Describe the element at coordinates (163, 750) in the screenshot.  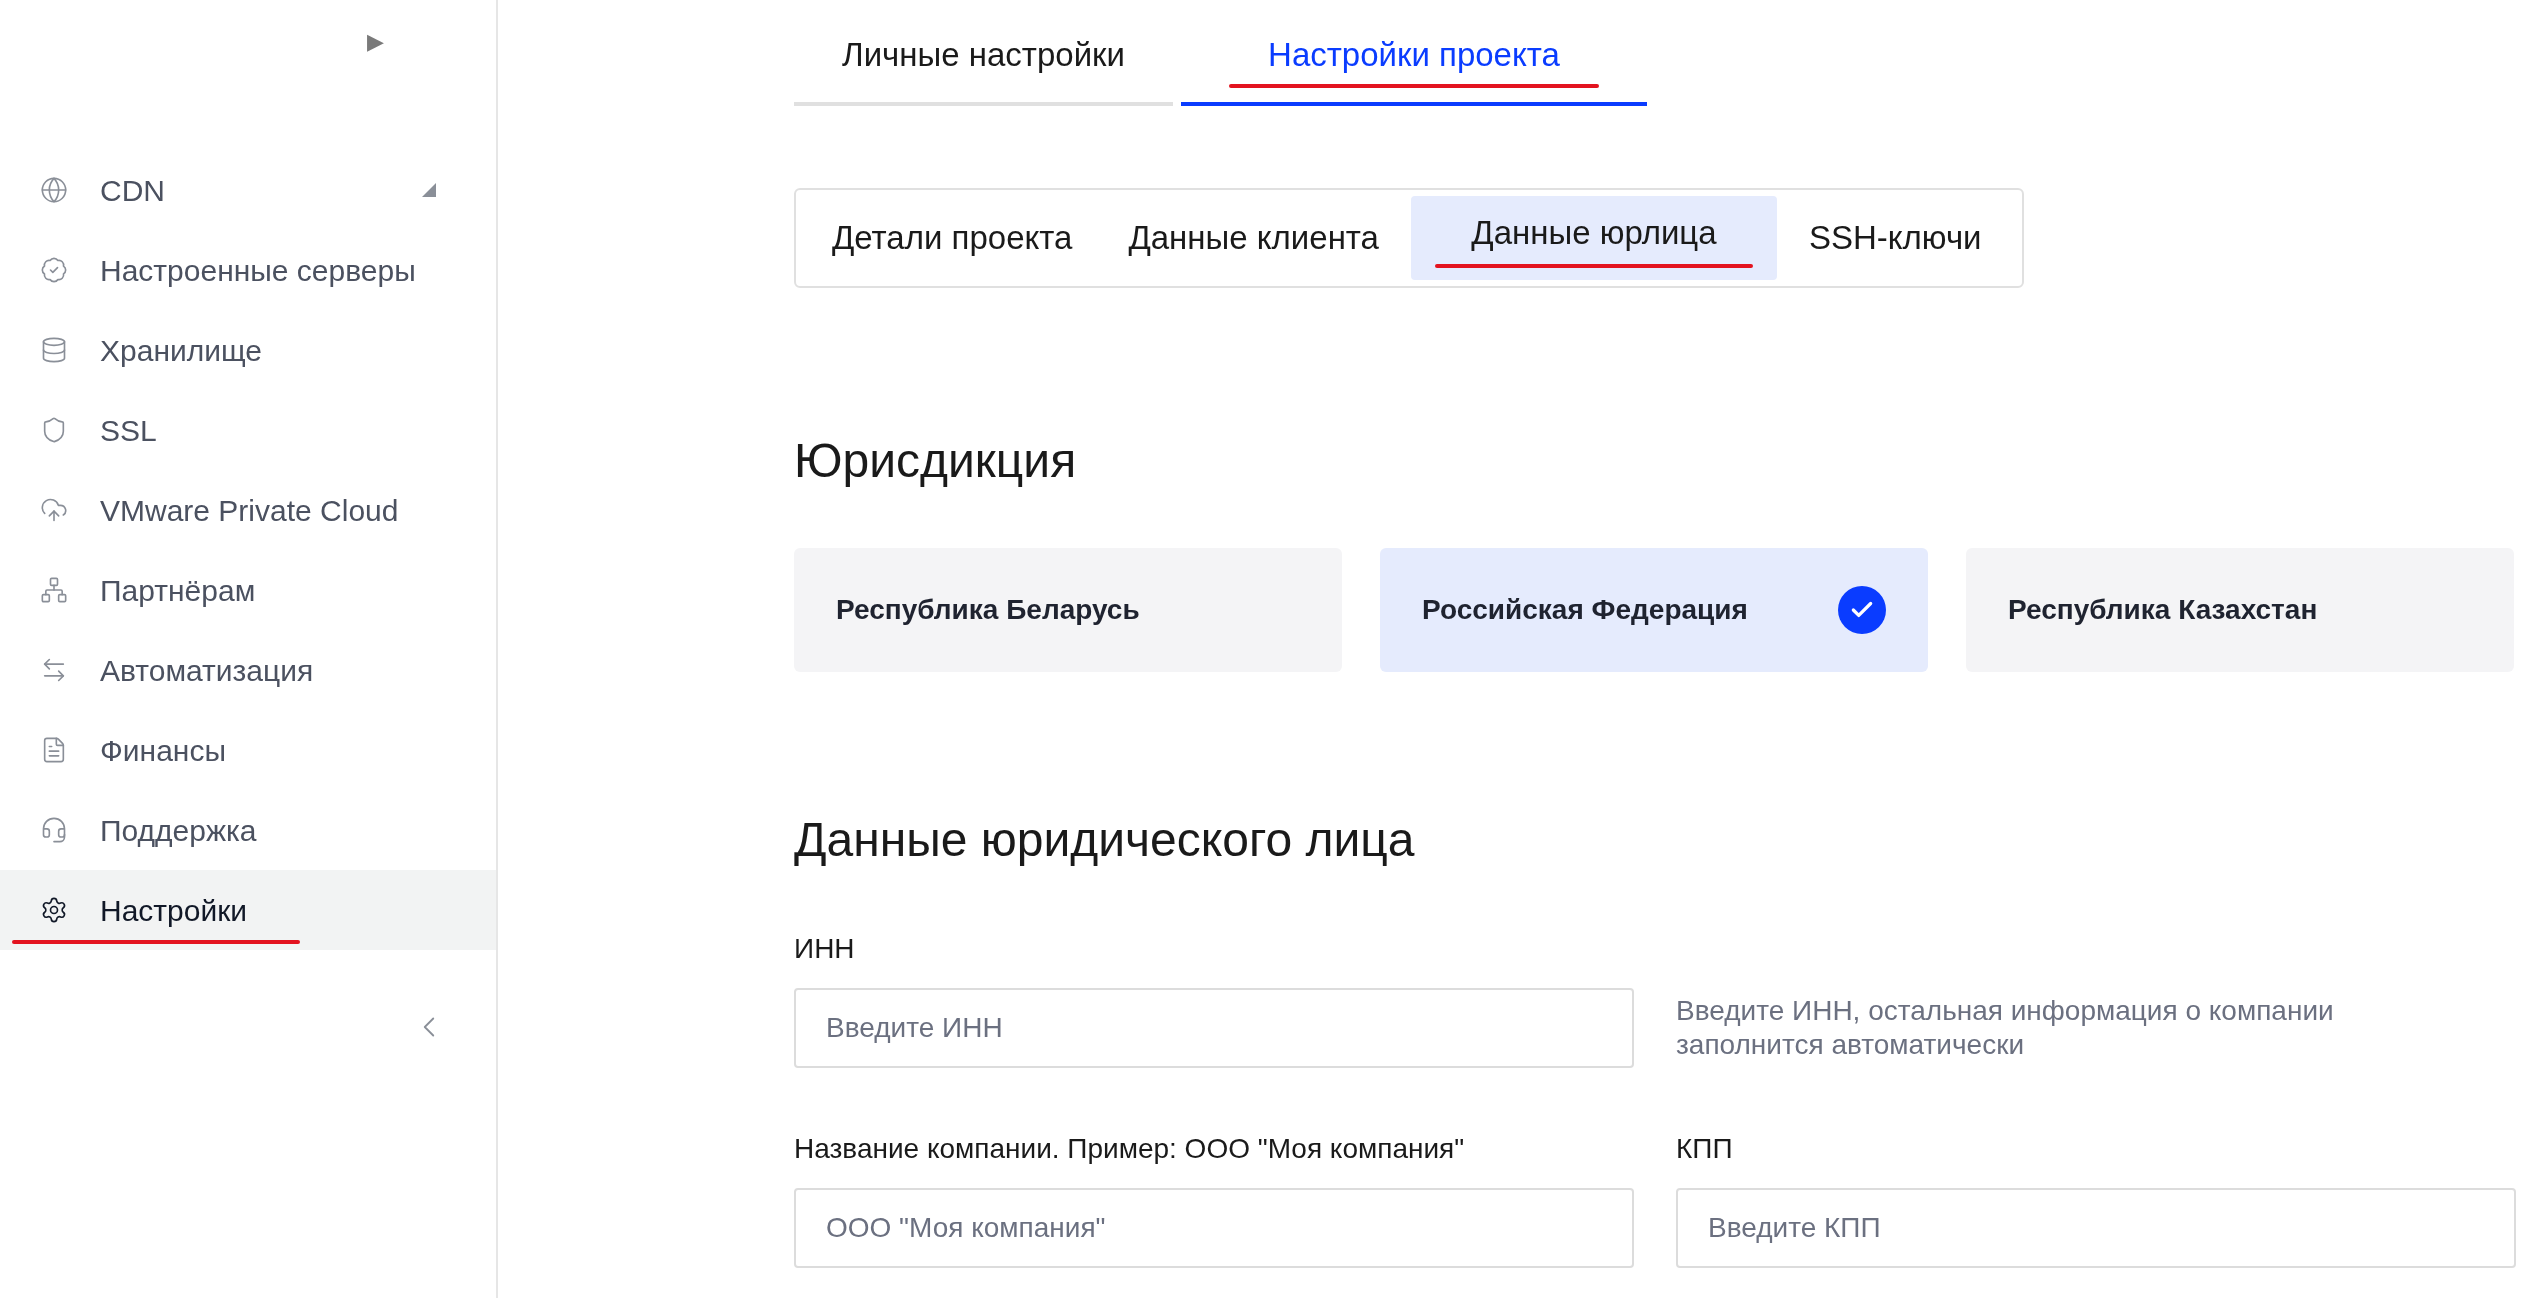
I see `sidebar-label: Финансы` at that location.